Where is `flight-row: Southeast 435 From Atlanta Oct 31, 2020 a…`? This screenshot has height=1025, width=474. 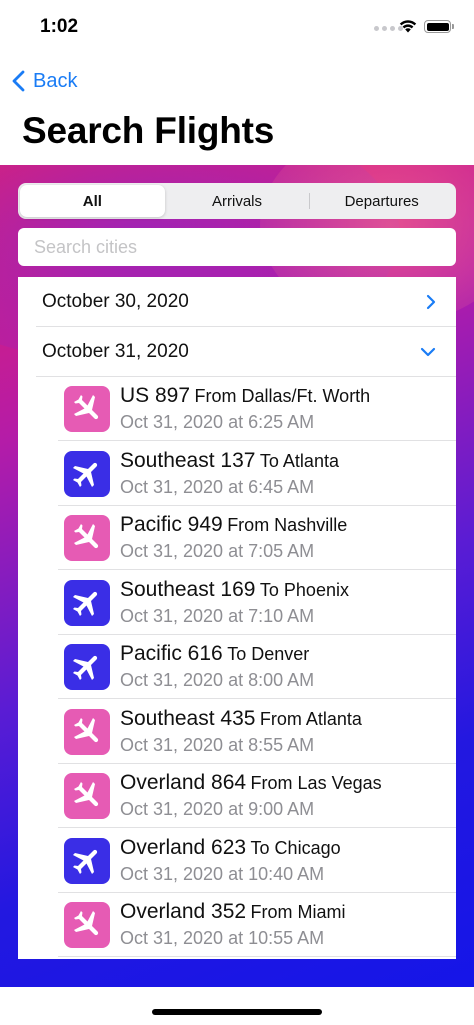
flight-row: Southeast 435 From Atlanta Oct 31, 2020 a… is located at coordinates (237, 732).